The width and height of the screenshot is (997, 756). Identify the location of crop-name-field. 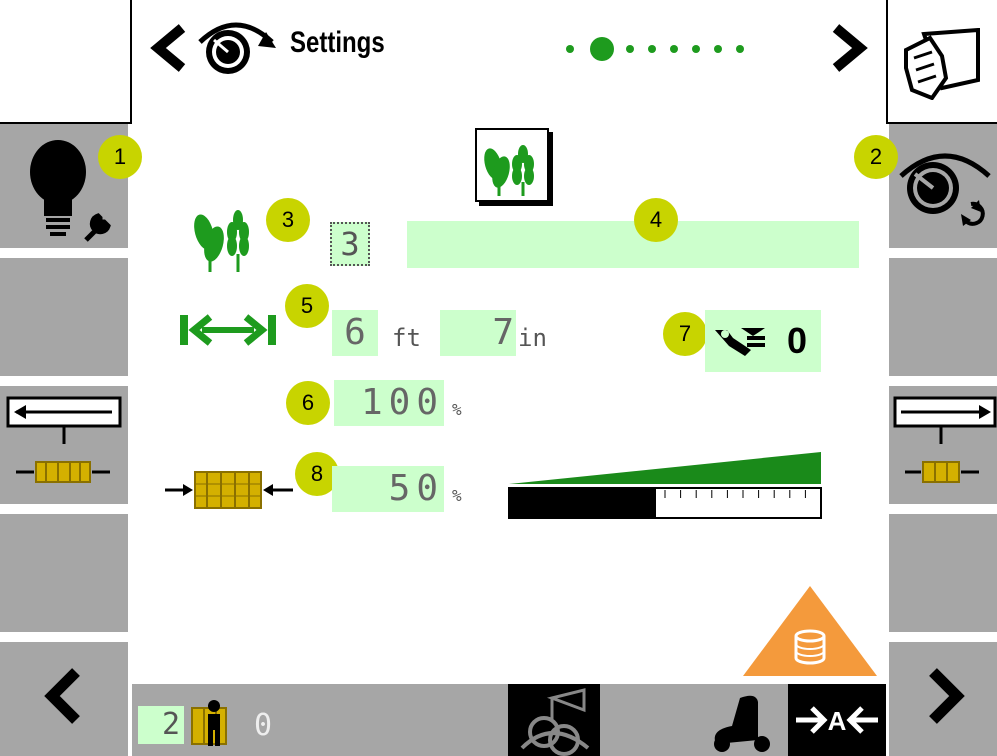
(633, 244).